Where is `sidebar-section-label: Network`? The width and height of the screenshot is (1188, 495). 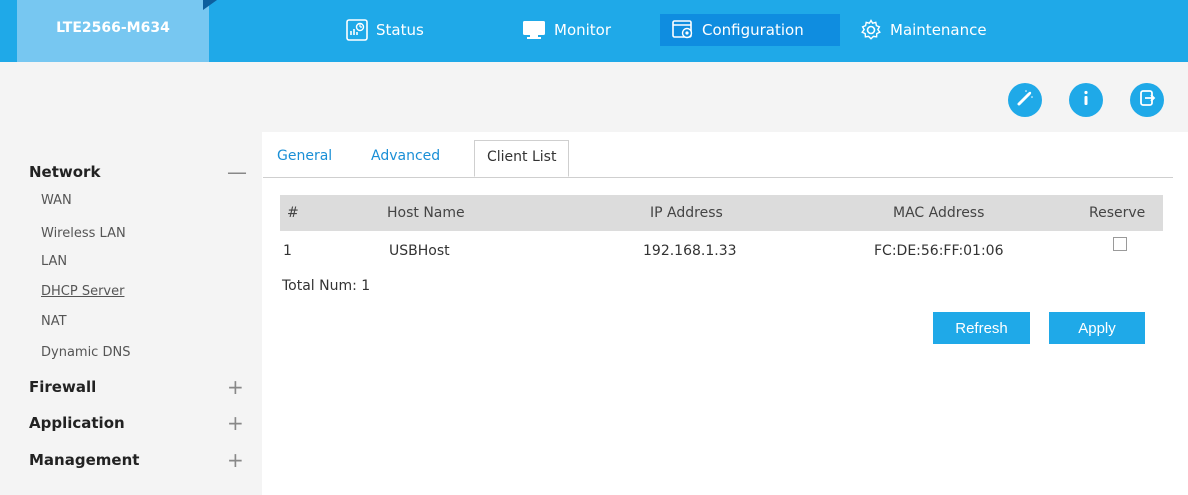 sidebar-section-label: Network is located at coordinates (65, 172).